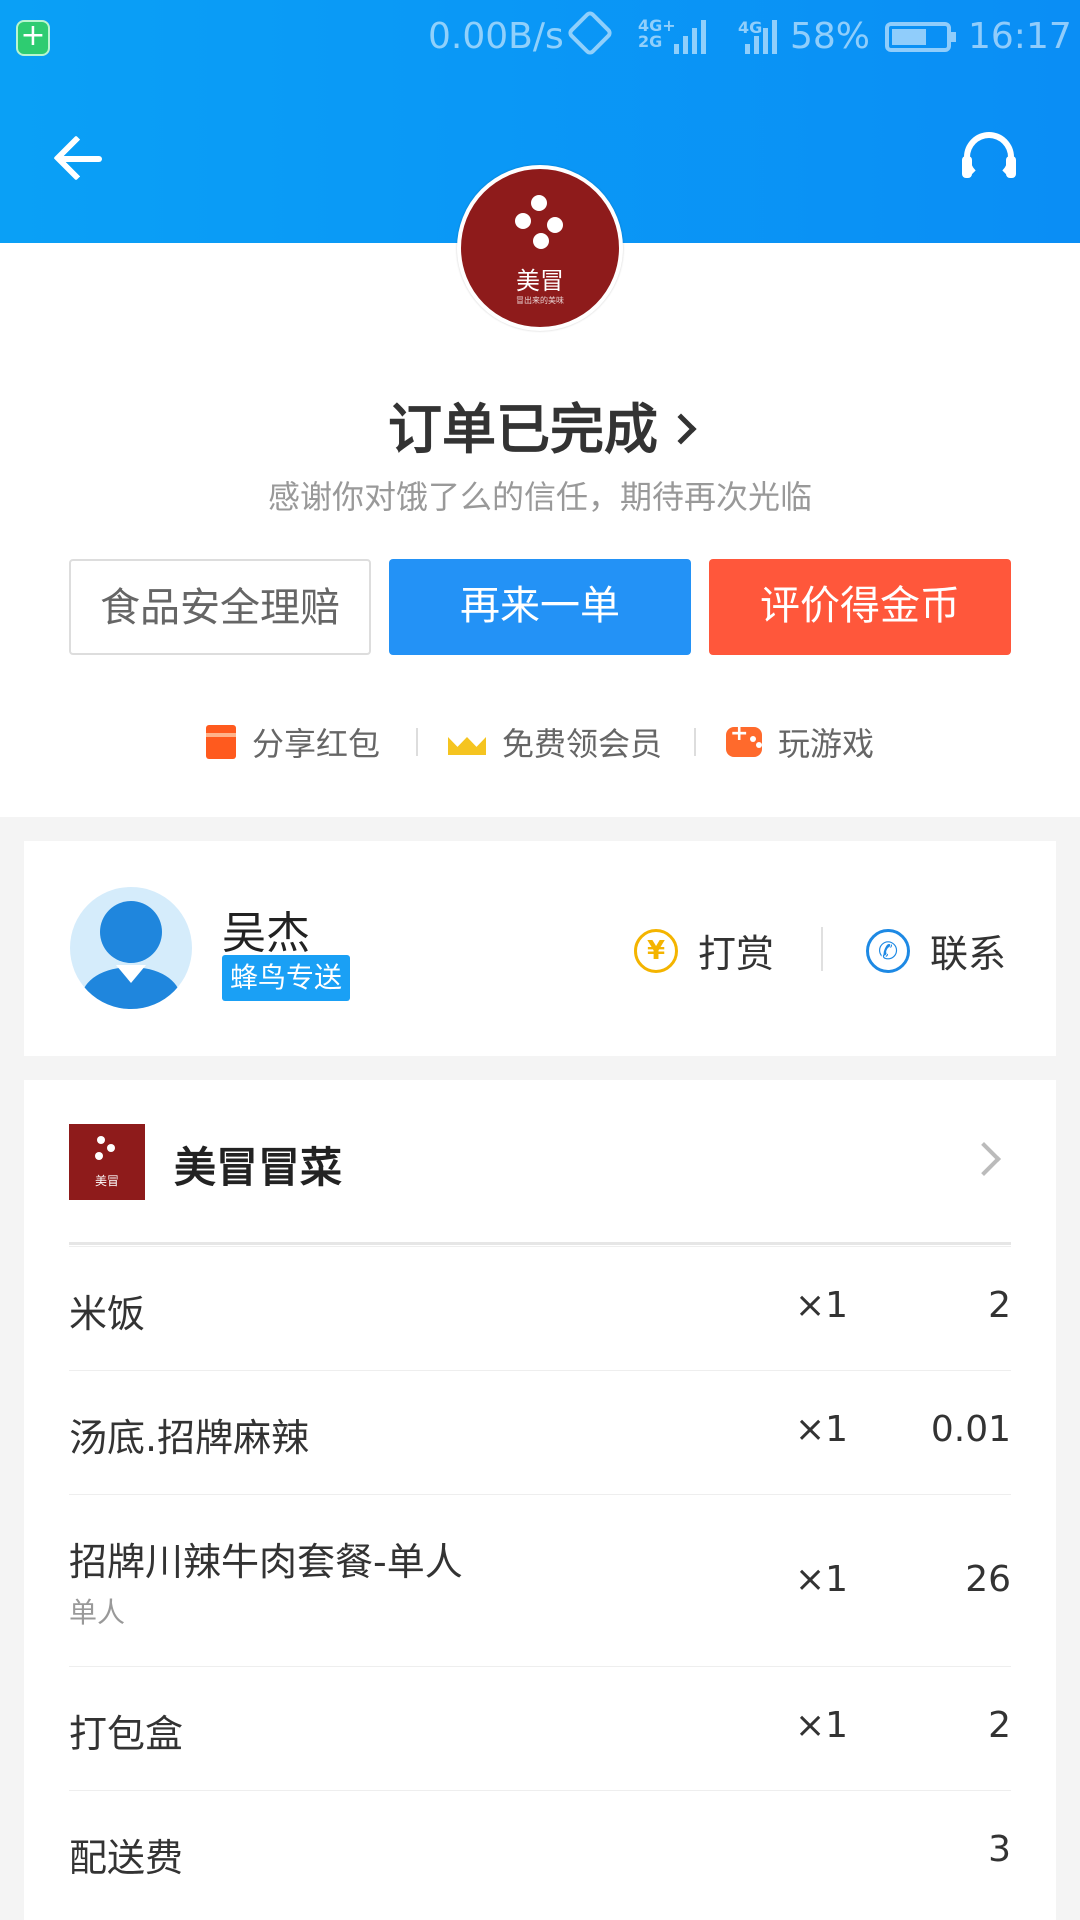 The width and height of the screenshot is (1080, 1920). I want to click on item-price: 26, so click(988, 1579).